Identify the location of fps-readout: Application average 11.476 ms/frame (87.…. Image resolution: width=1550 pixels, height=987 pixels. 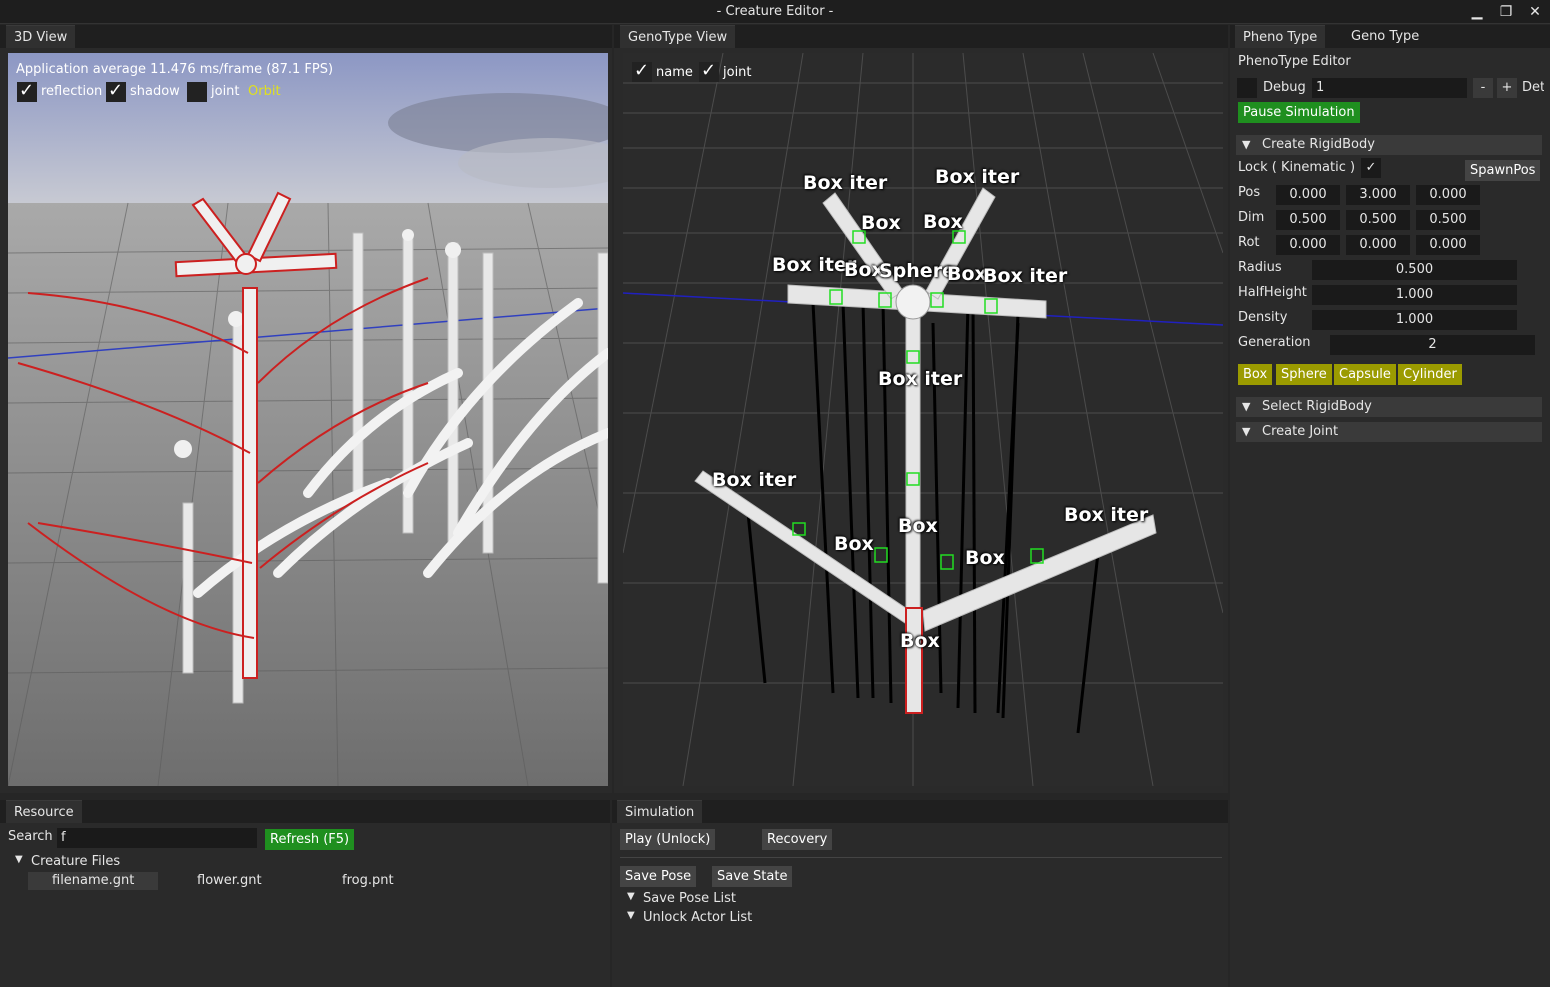
(175, 69).